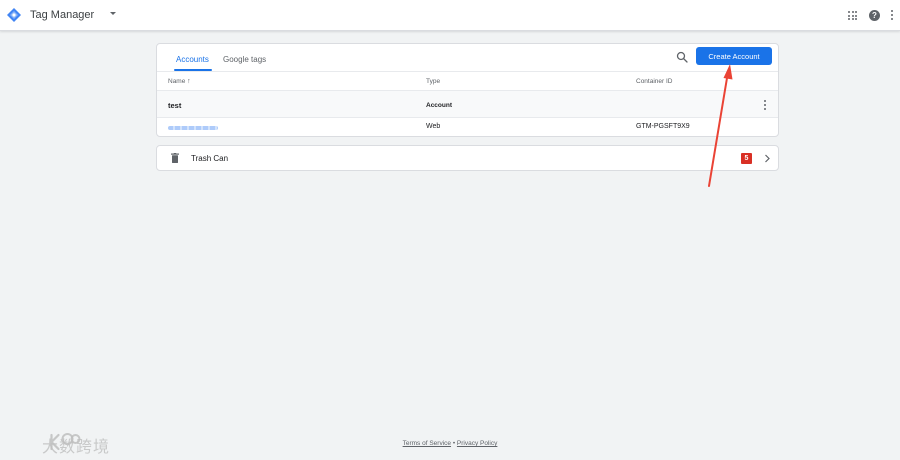  Describe the element at coordinates (467, 103) in the screenshot. I see `table-row-account: test Account` at that location.